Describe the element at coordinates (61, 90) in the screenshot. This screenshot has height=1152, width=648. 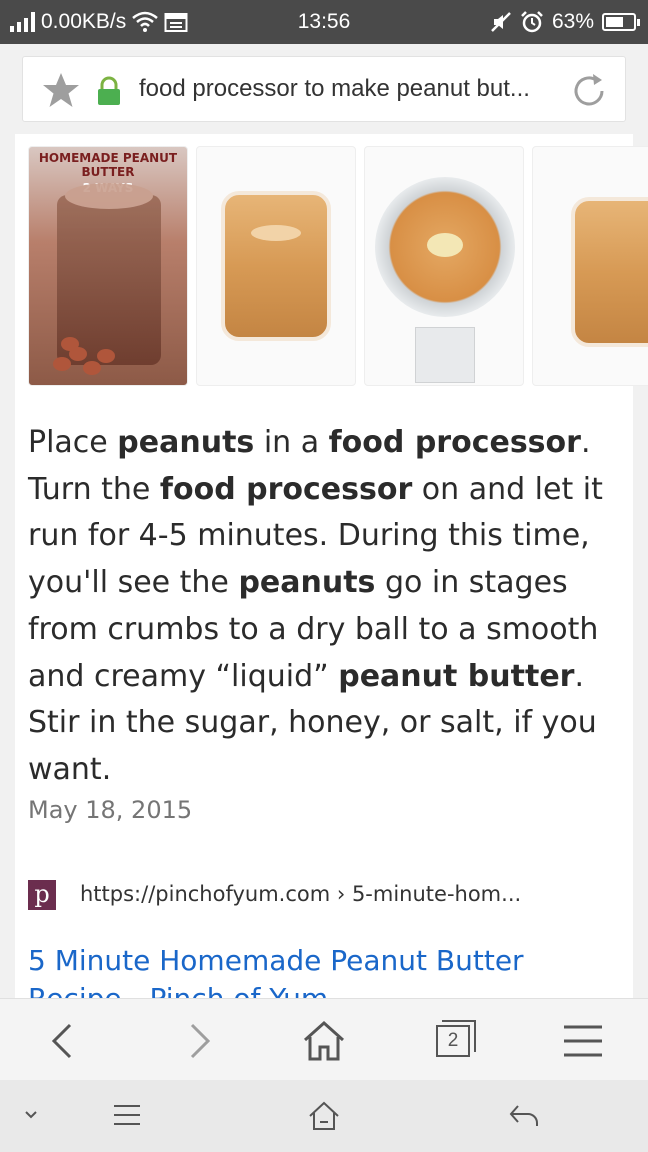
I see `star-icon` at that location.